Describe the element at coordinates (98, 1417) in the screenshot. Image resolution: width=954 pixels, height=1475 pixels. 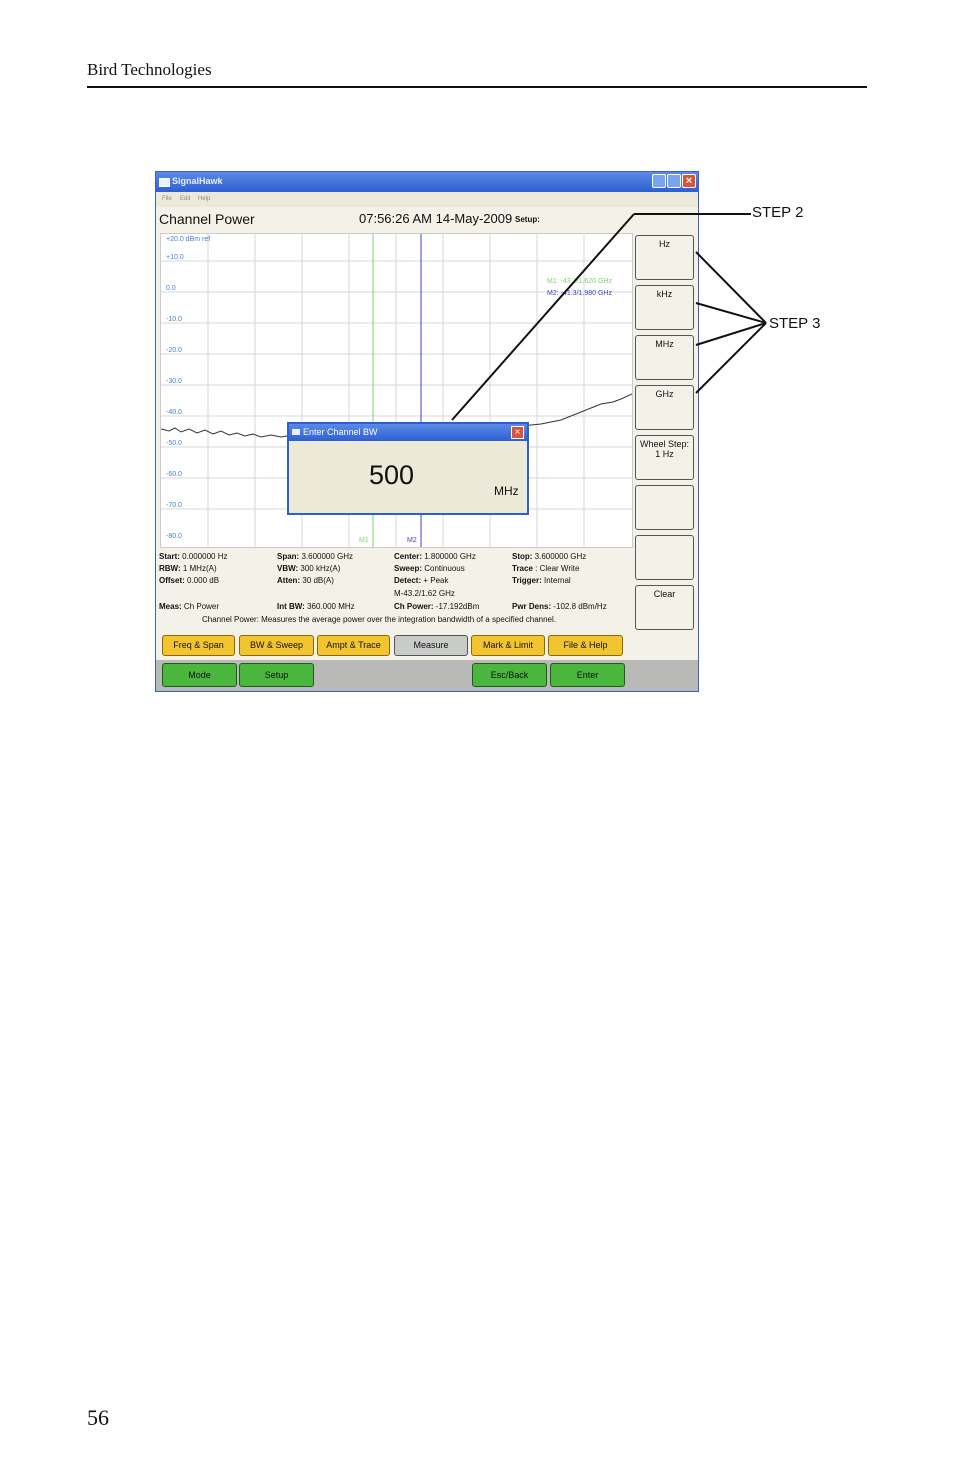
I see `page-number: 56` at that location.